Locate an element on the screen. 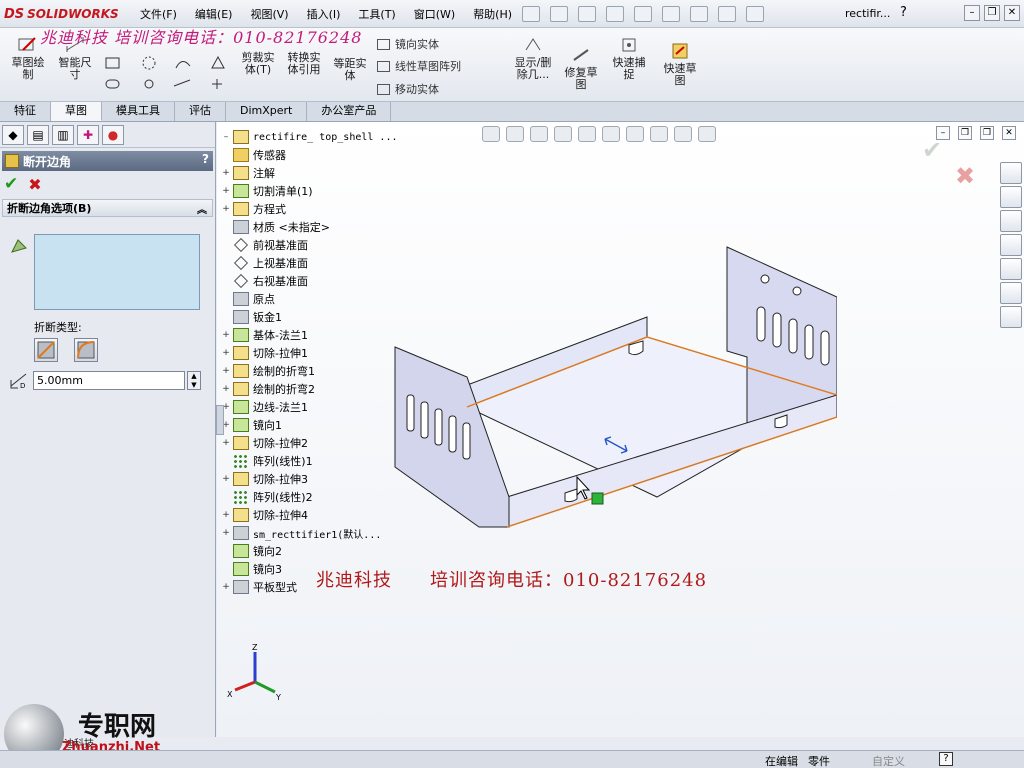 The width and height of the screenshot is (1024, 768). solidworks-resources-icon is located at coordinates (1011, 173).